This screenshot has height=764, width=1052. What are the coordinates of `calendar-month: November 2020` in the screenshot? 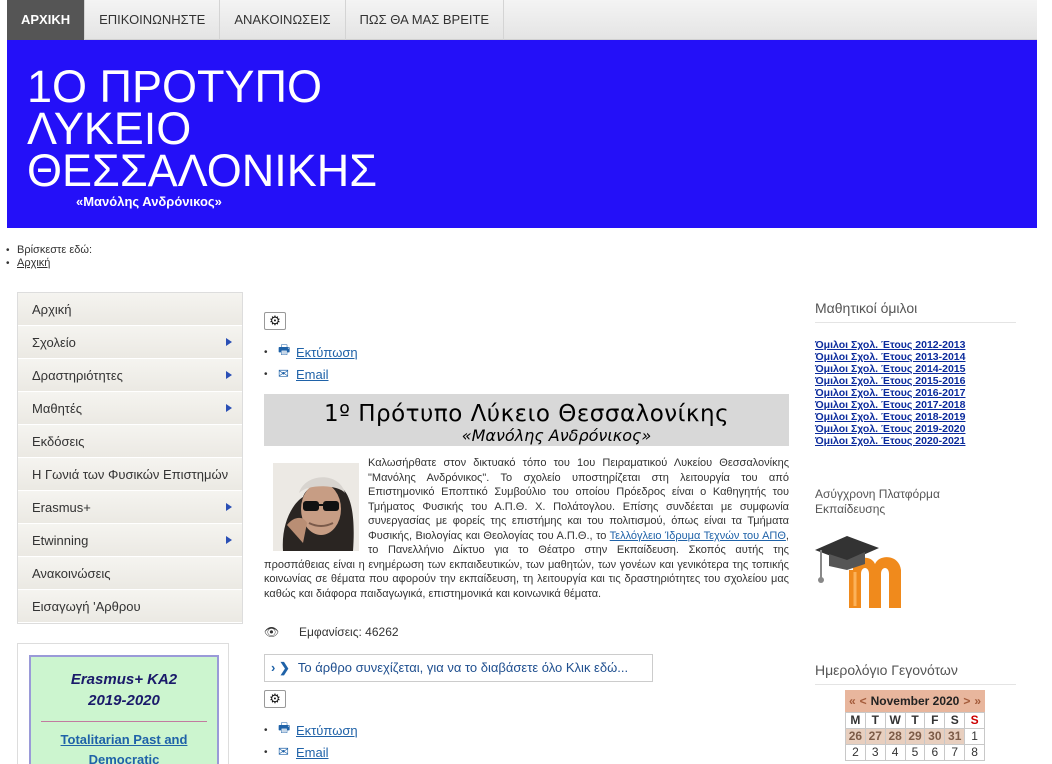 It's located at (915, 701).